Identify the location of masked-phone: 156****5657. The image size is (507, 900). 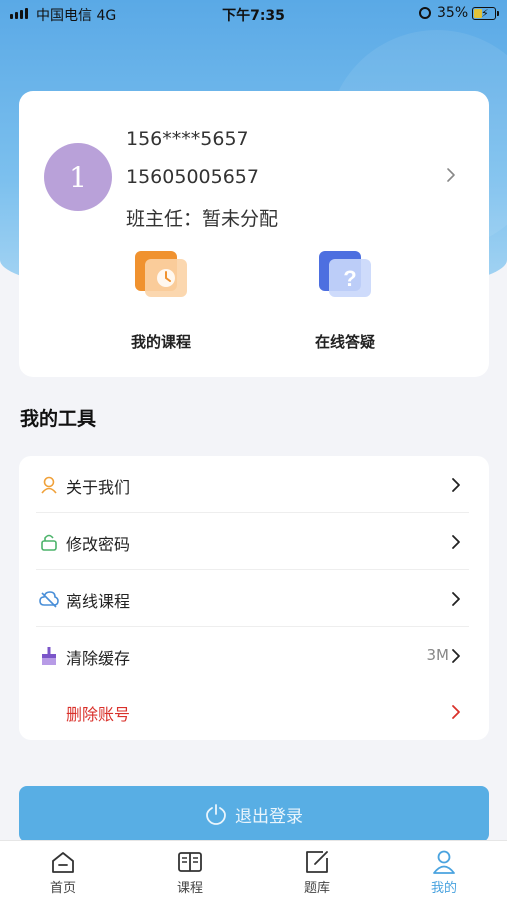
(187, 139).